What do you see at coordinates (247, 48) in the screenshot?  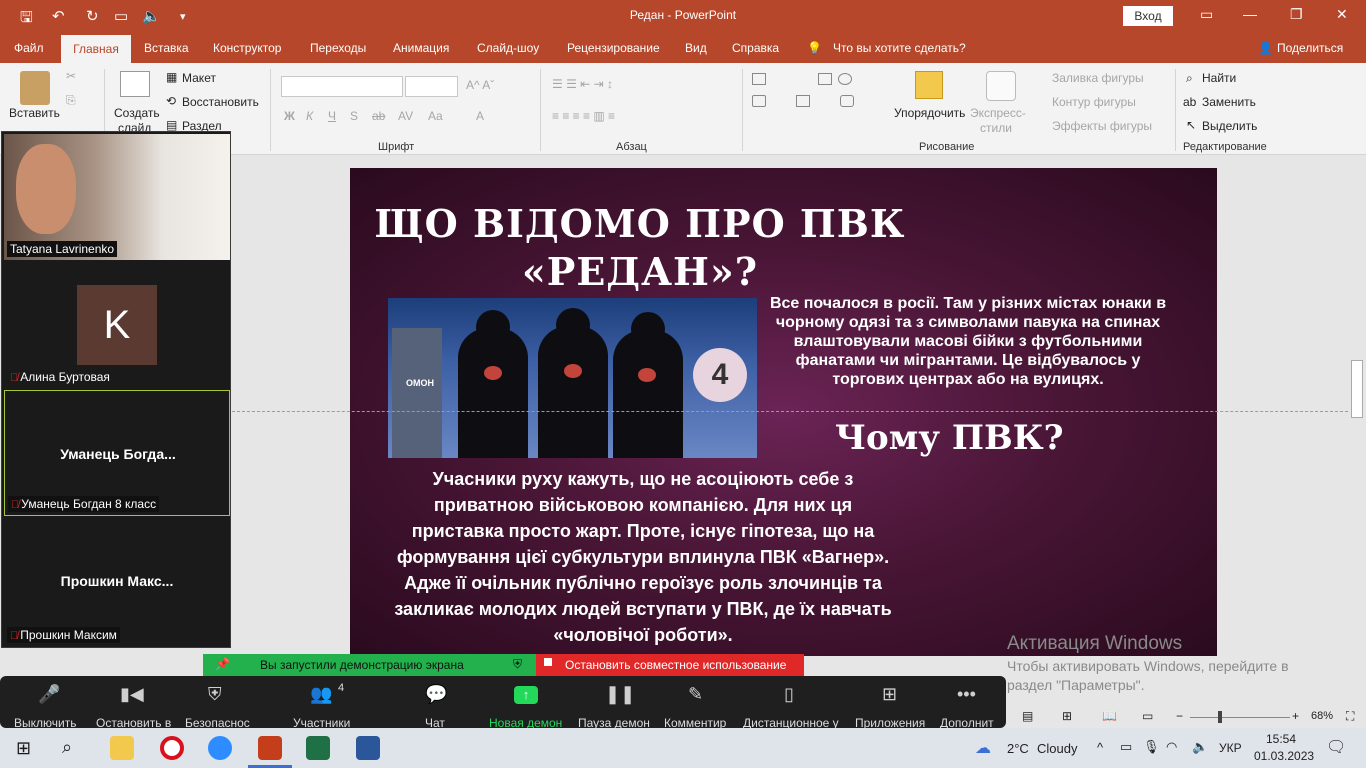 I see `tab-design: Конструктор` at bounding box center [247, 48].